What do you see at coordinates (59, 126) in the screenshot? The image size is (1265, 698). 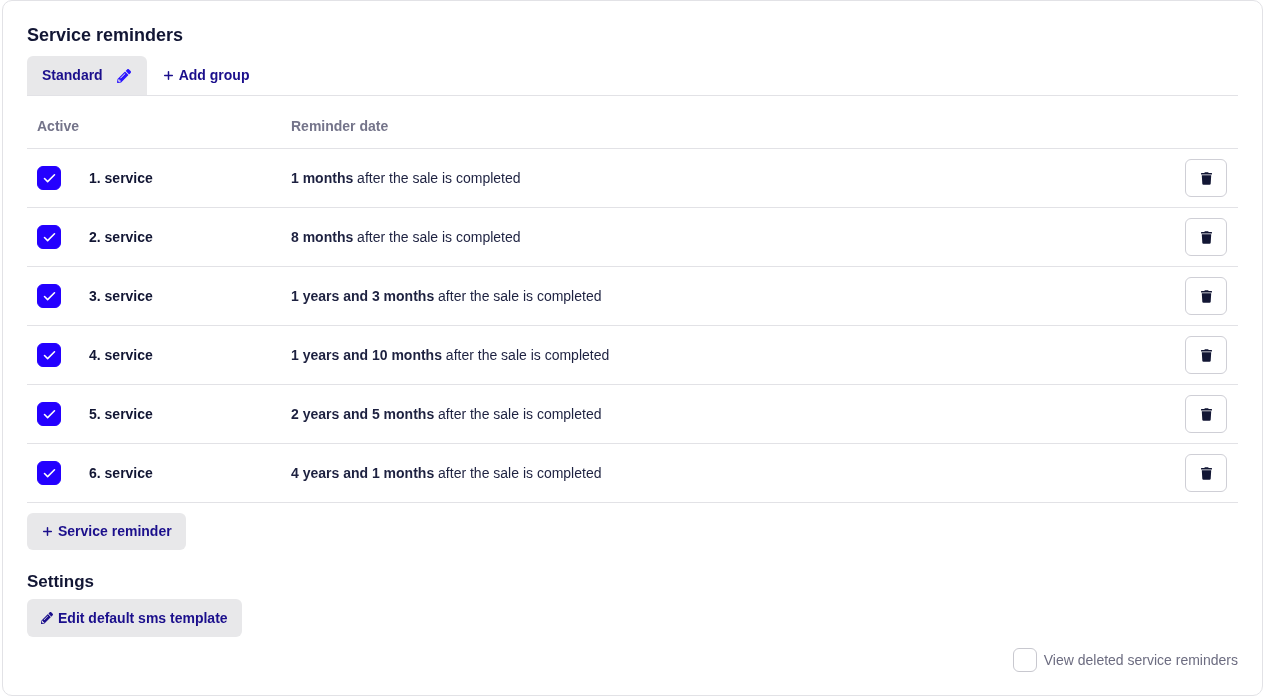 I see `column-header: Active` at bounding box center [59, 126].